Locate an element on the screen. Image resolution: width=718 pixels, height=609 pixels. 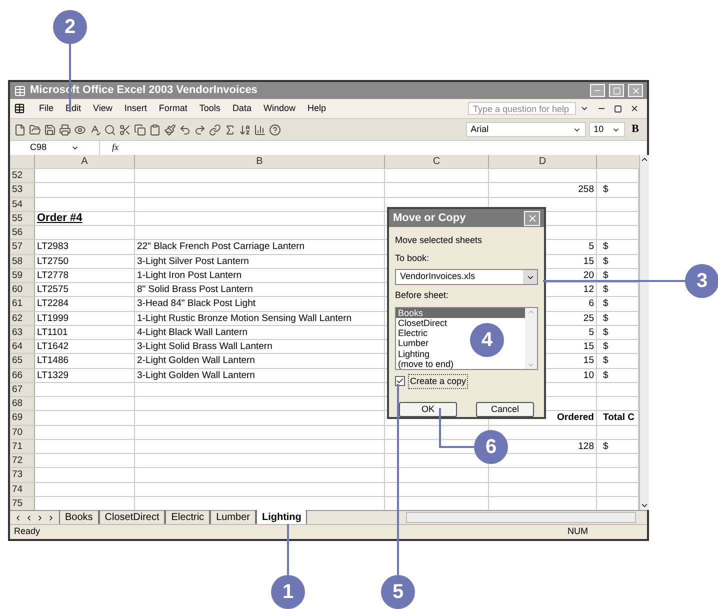
window-title: Microsoft Office Excel 2003 VendorInvoices is located at coordinates (144, 90).